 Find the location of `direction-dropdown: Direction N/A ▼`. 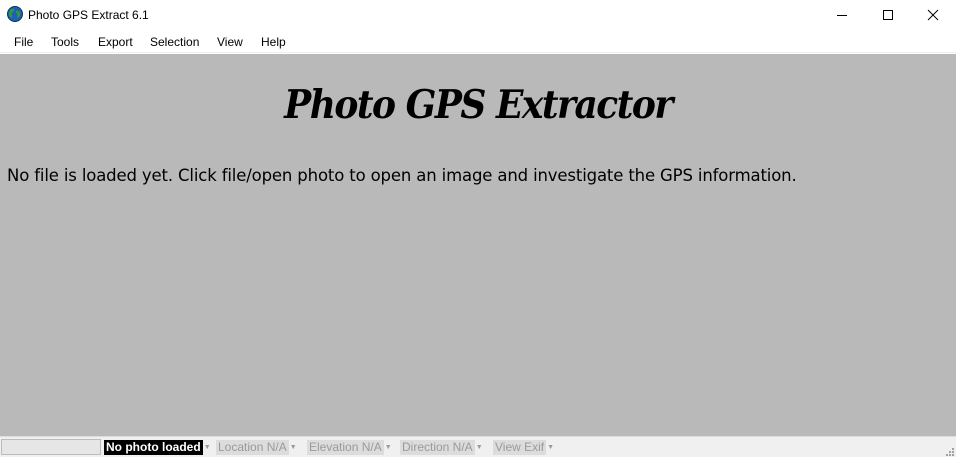

direction-dropdown: Direction N/A ▼ is located at coordinates (442, 447).